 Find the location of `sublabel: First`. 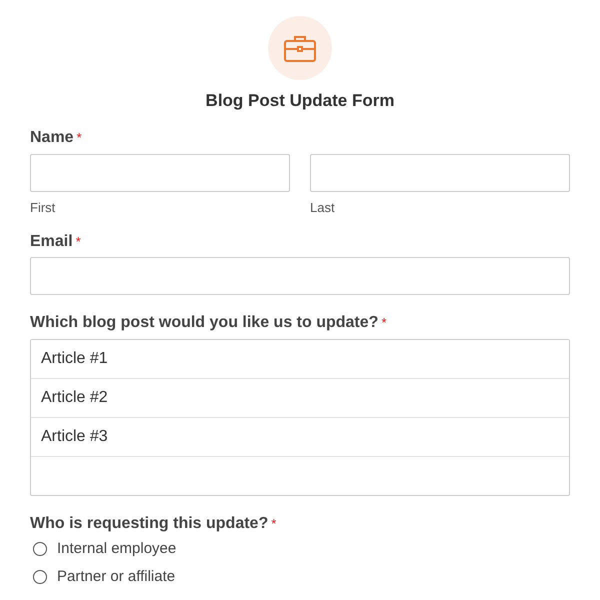

sublabel: First is located at coordinates (43, 208).